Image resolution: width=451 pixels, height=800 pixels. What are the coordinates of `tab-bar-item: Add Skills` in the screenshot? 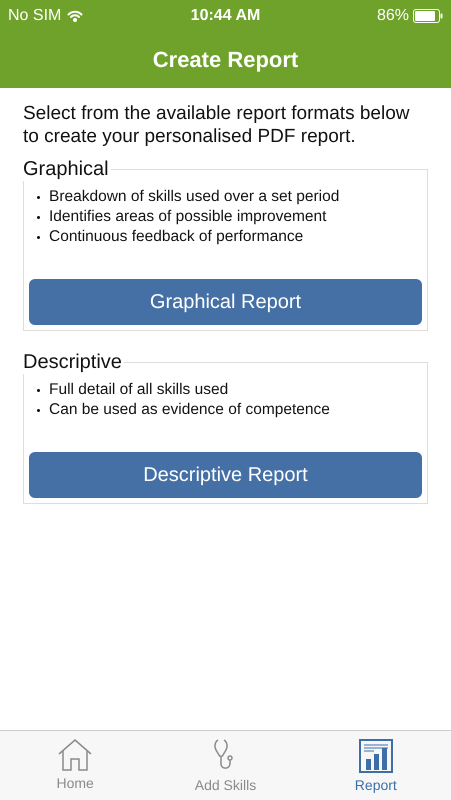 It's located at (225, 765).